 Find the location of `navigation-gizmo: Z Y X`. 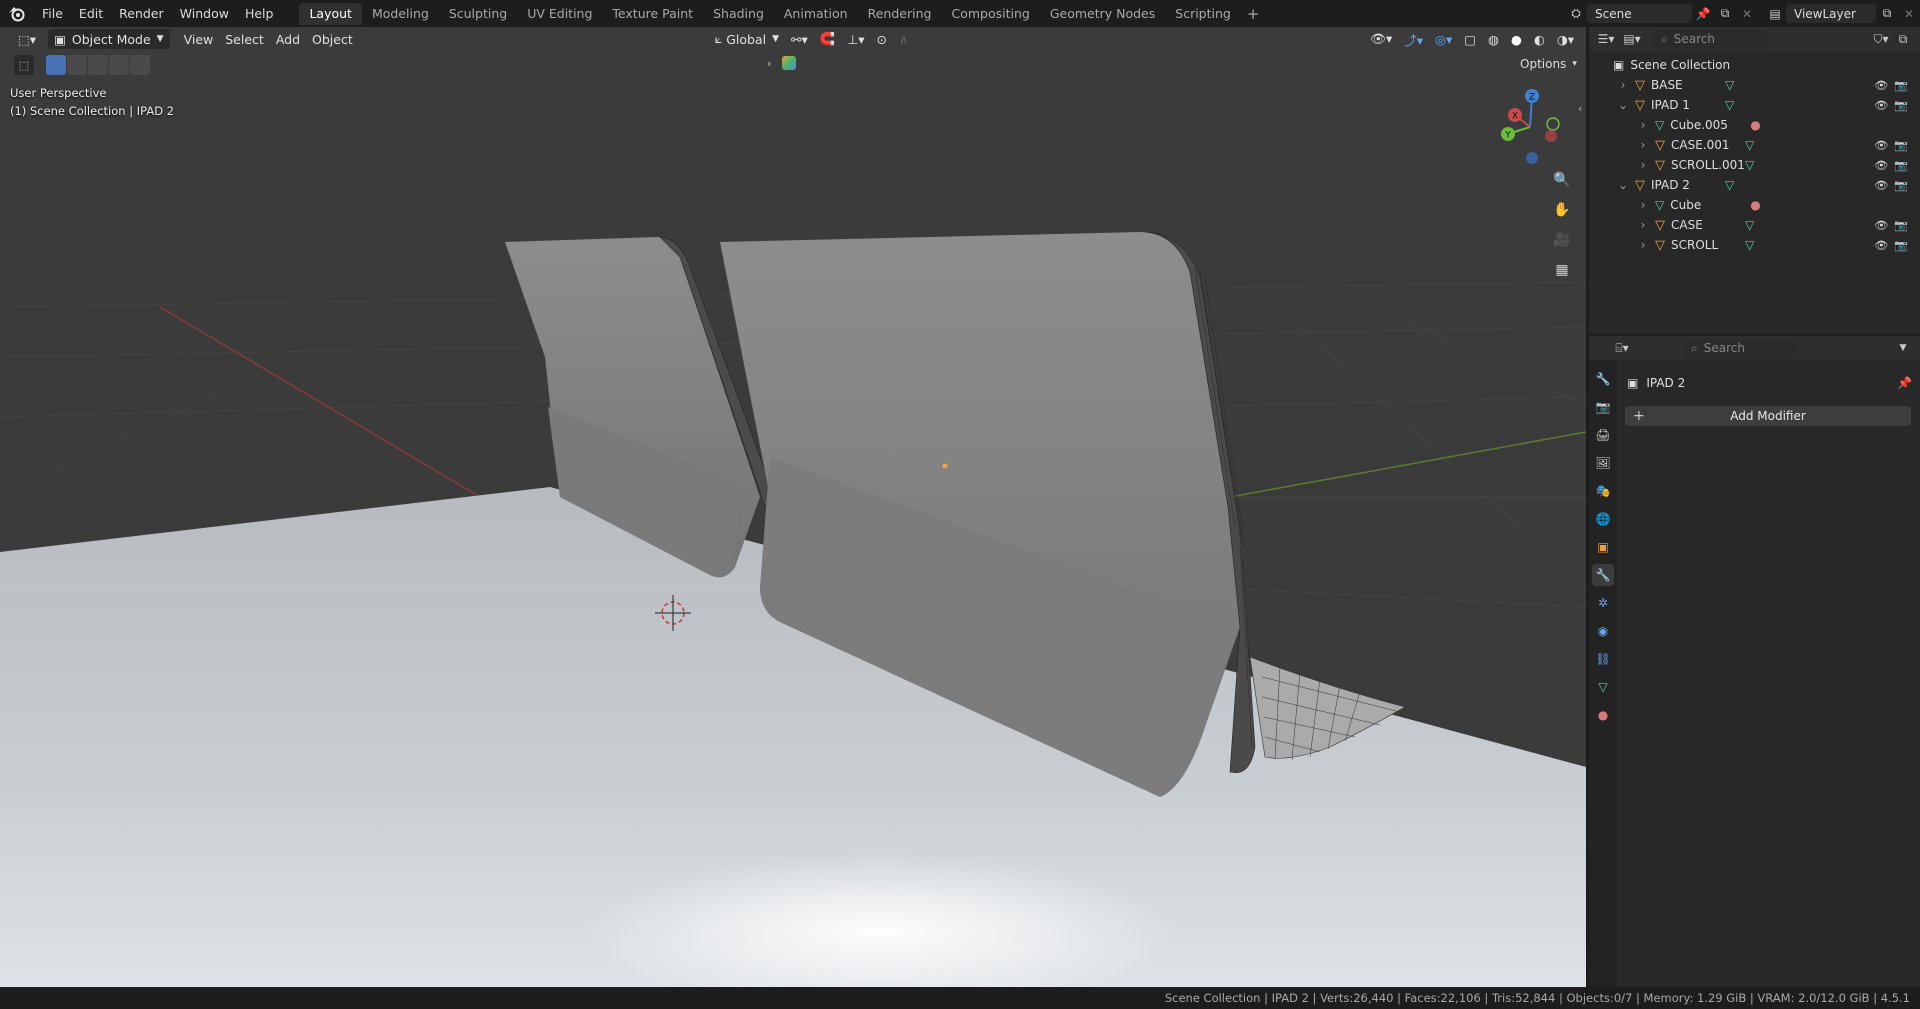

navigation-gizmo: Z Y X is located at coordinates (1530, 127).